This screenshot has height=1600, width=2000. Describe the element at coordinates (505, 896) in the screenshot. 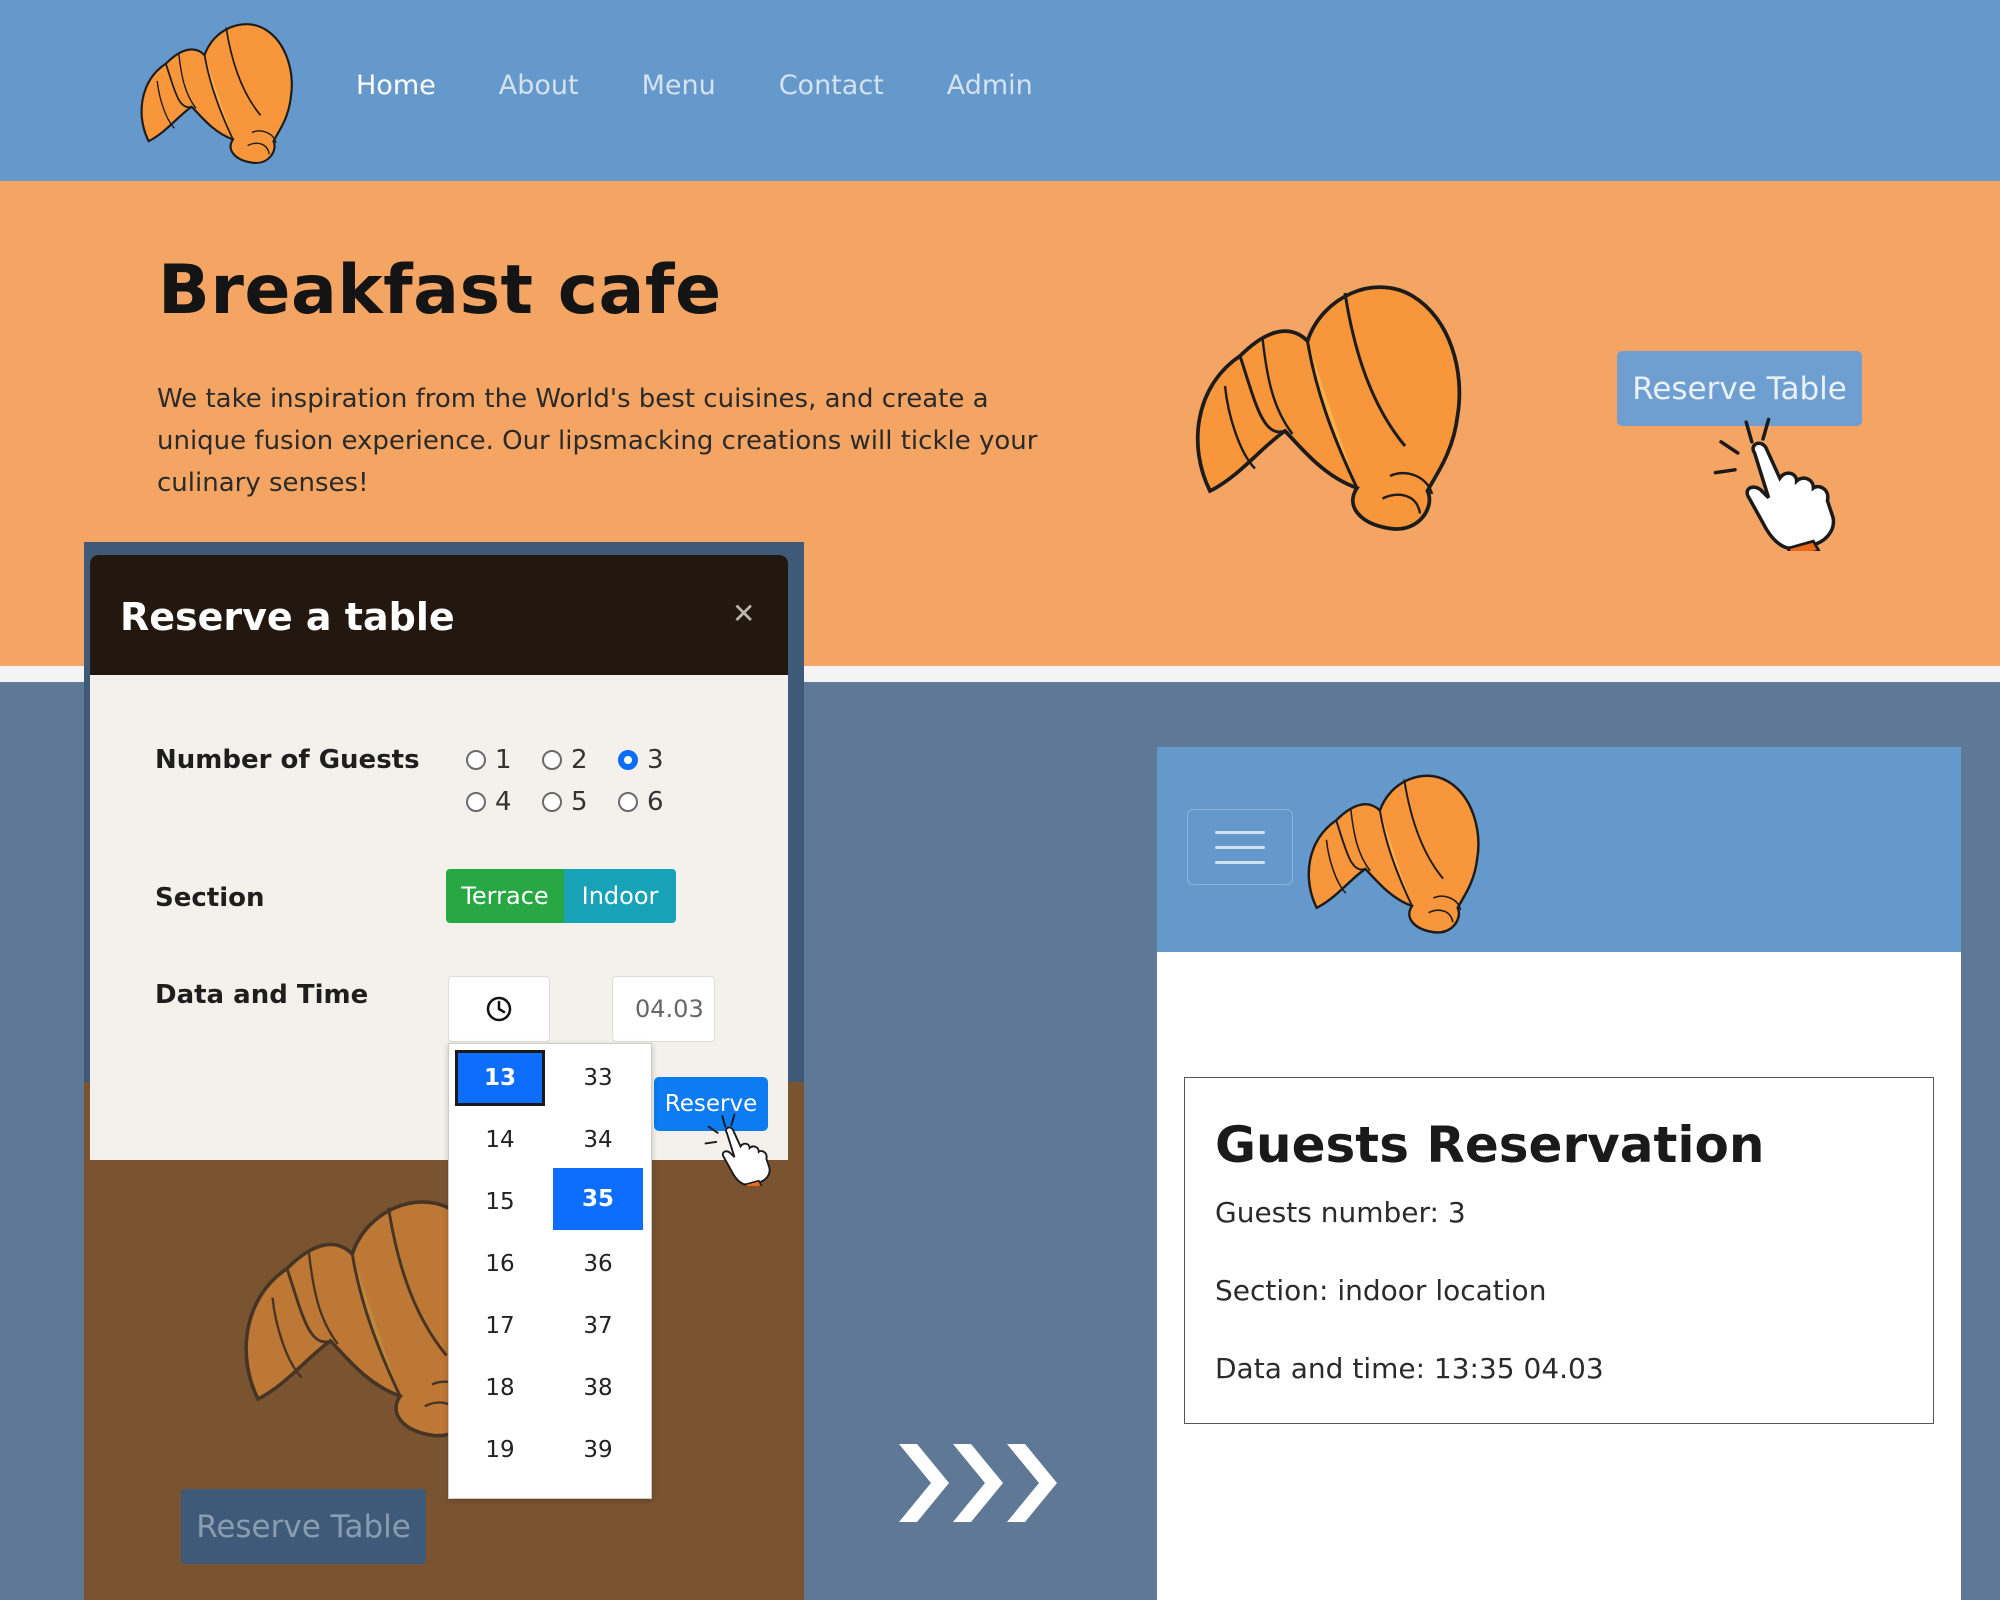

I see `section-terrace-button: Terrace` at that location.